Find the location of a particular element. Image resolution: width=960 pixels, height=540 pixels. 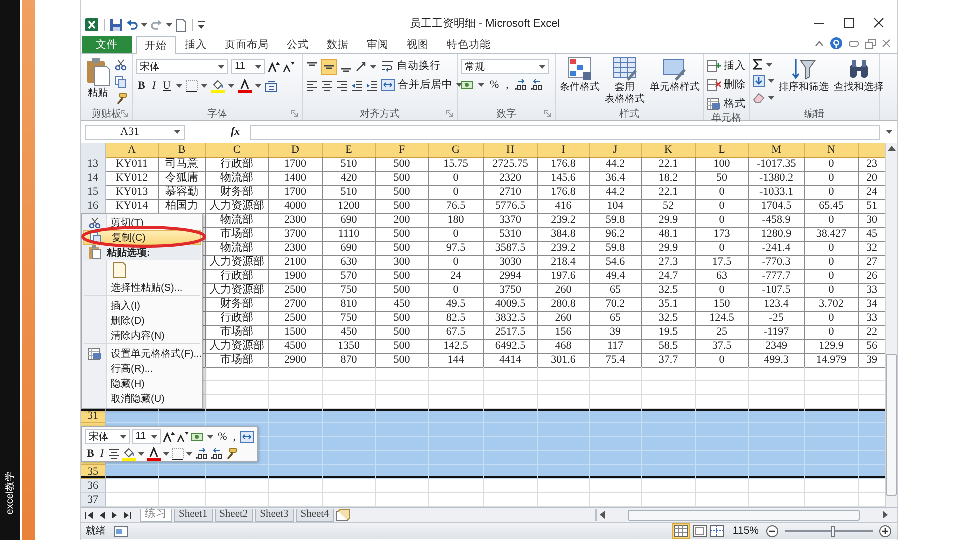

scroll-right-icon is located at coordinates (885, 515).